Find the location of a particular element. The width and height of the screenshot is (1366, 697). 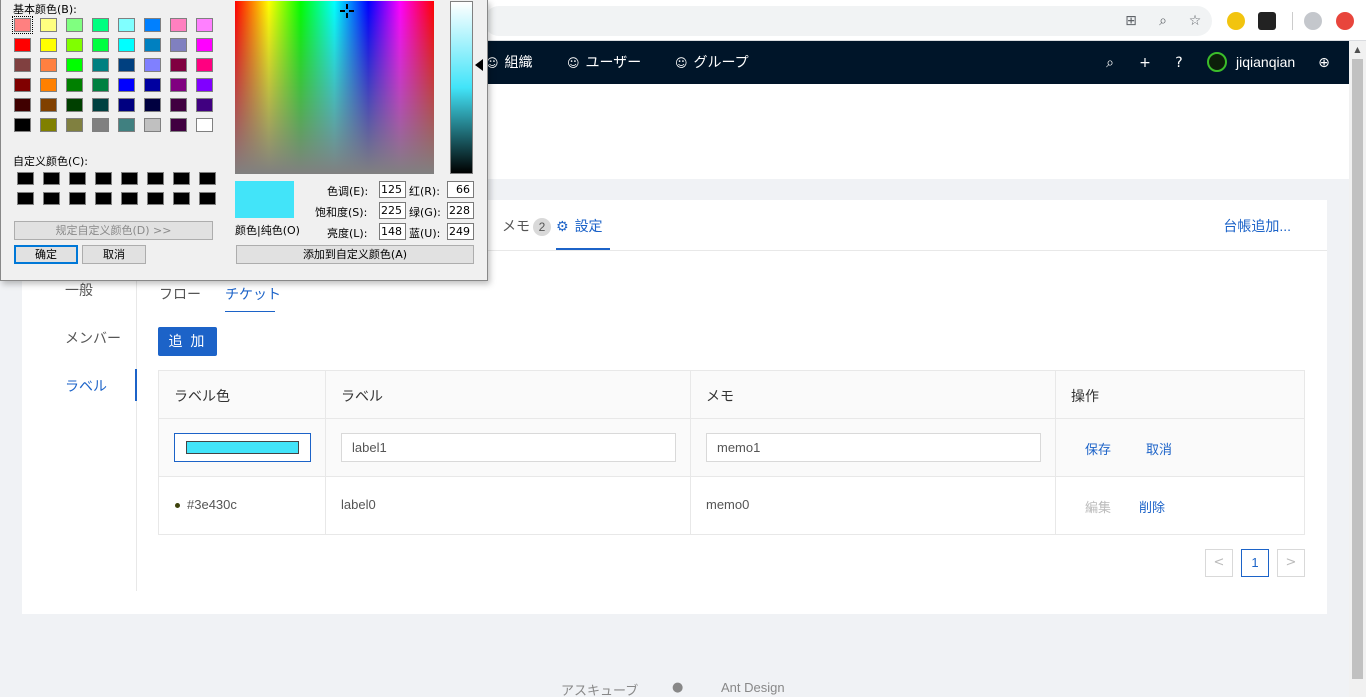

search-icon: ⌕ is located at coordinates (1110, 63).